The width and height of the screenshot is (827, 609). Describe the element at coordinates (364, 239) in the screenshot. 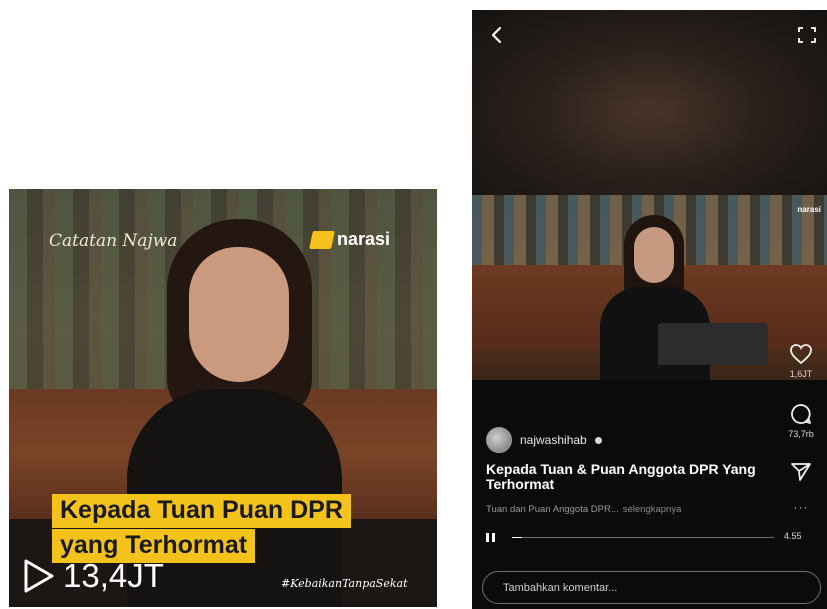

I see `narasi-wordmark: narasi` at that location.